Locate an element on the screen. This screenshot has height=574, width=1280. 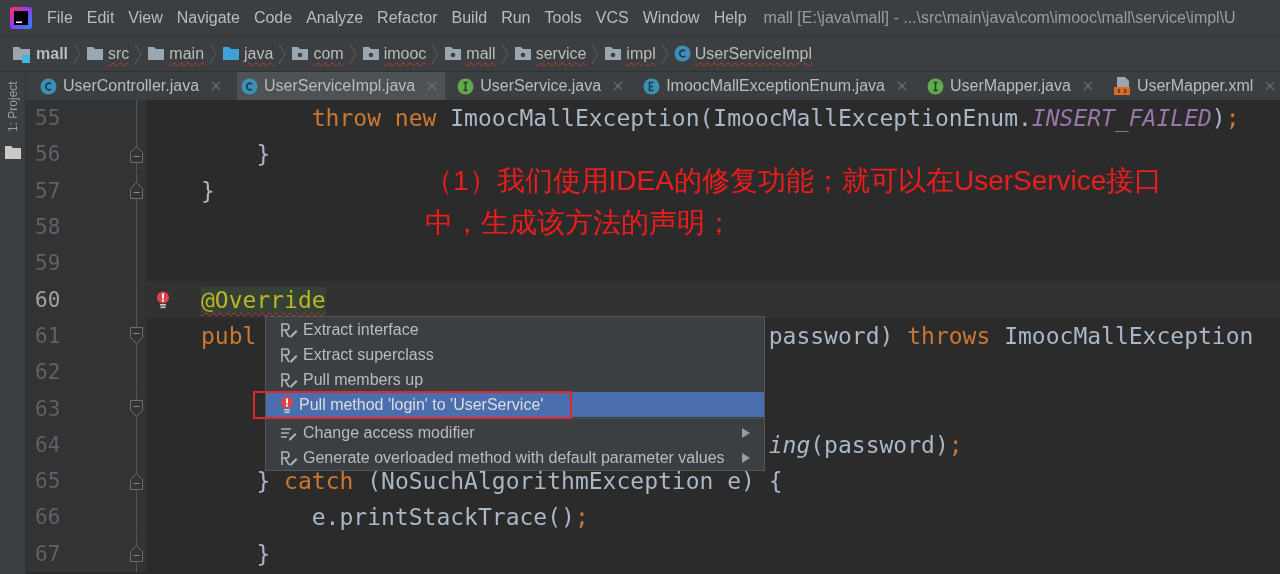
code-line: publ is located at coordinates (229, 336).